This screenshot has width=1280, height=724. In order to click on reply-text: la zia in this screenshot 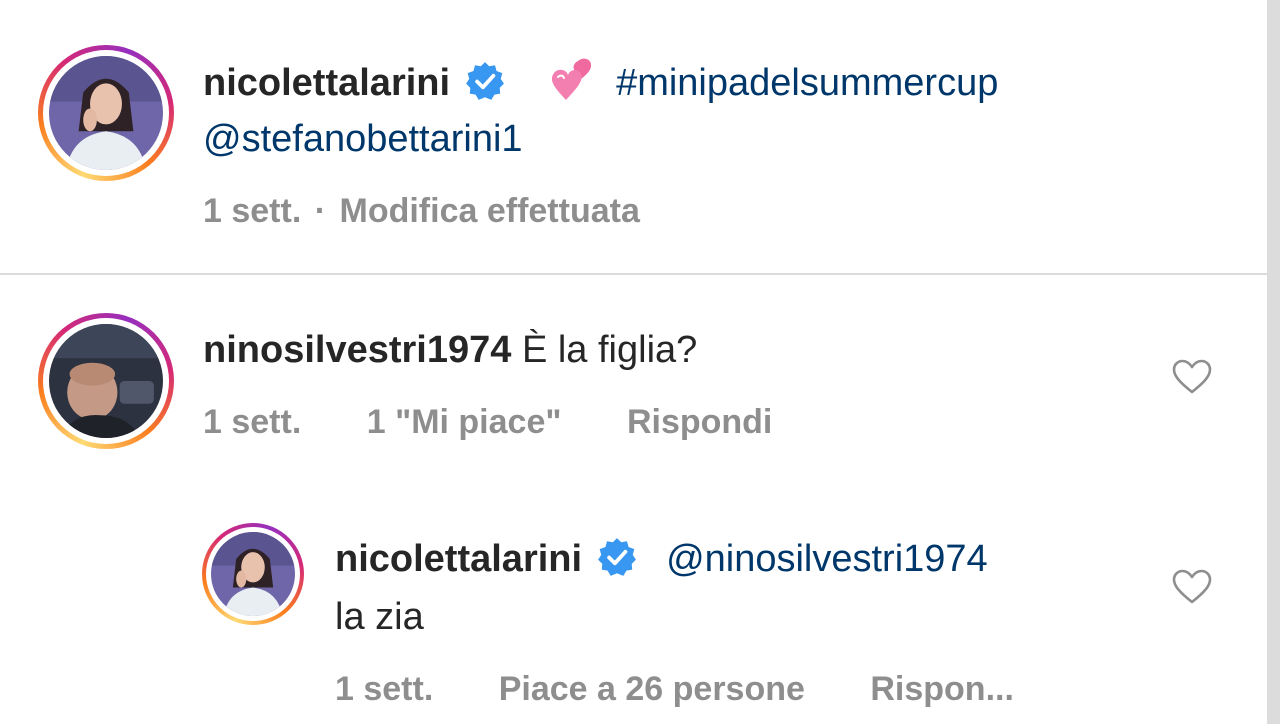, I will do `click(379, 617)`.